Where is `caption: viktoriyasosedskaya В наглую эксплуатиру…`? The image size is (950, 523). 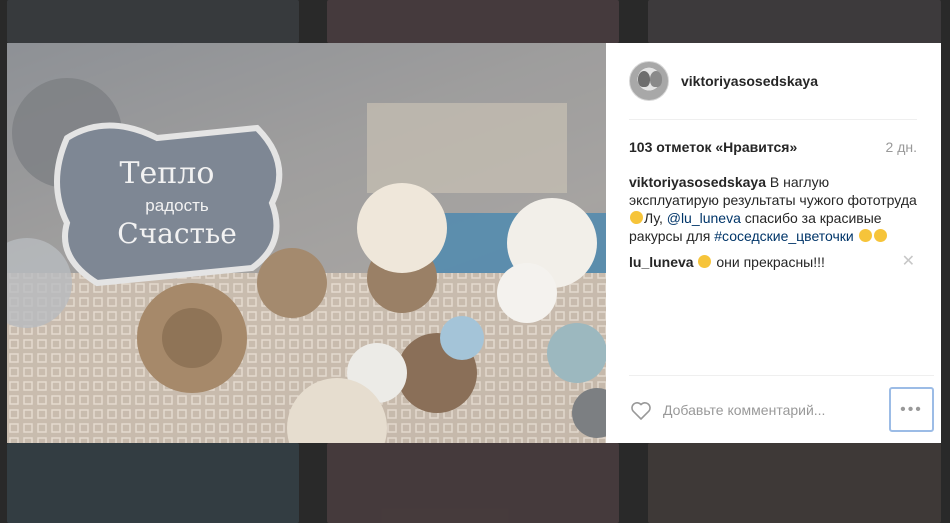
caption: viktoriyasosedskaya В наглую эксплуатиру… is located at coordinates (773, 209).